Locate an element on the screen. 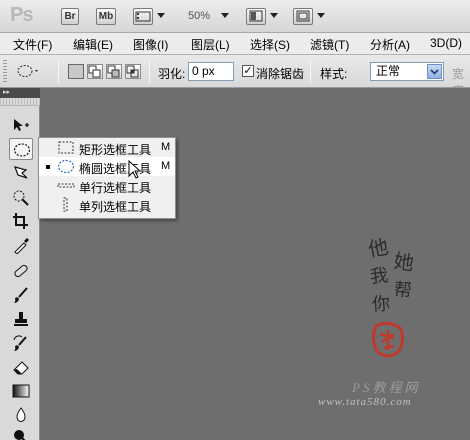 This screenshot has width=470, height=440. arrange-icon is located at coordinates (256, 16).